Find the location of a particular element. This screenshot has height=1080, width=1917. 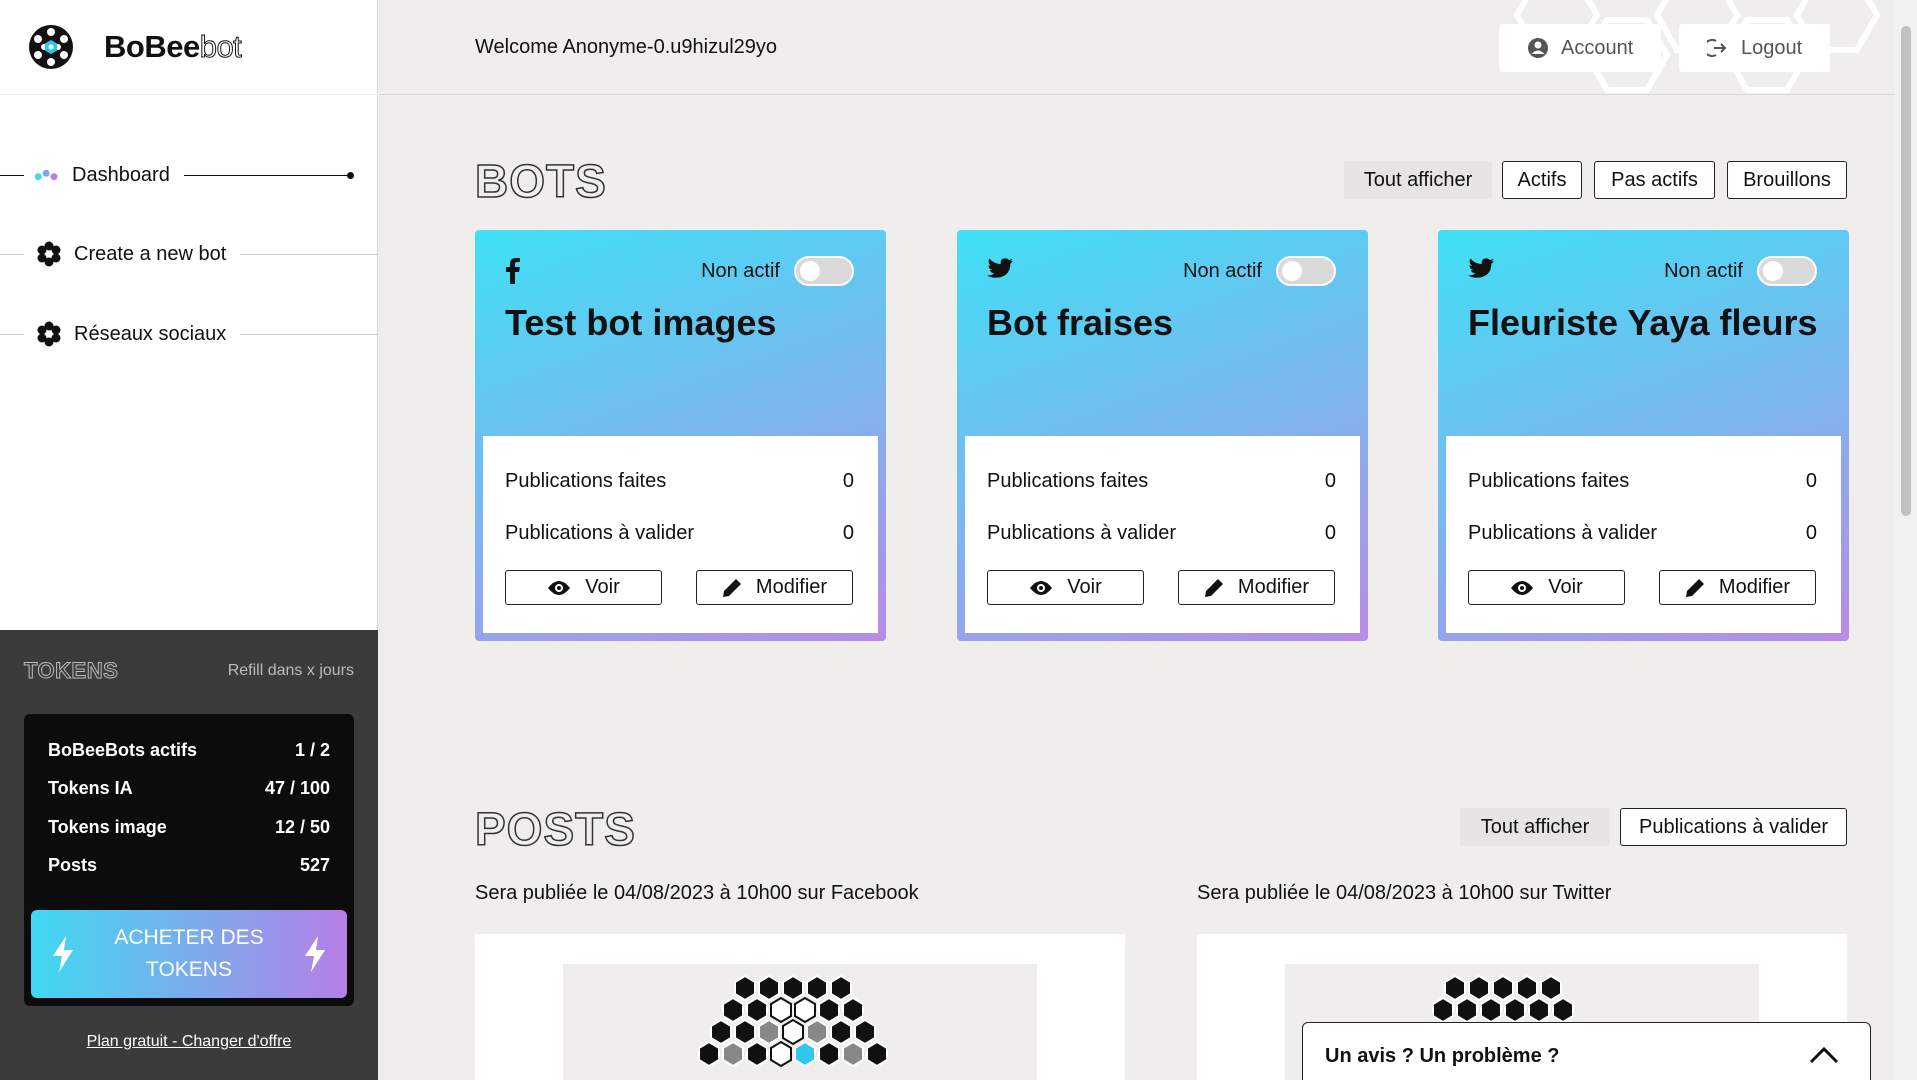

buy-tokens-button: ACHETER DES TOKENS is located at coordinates (189, 954).